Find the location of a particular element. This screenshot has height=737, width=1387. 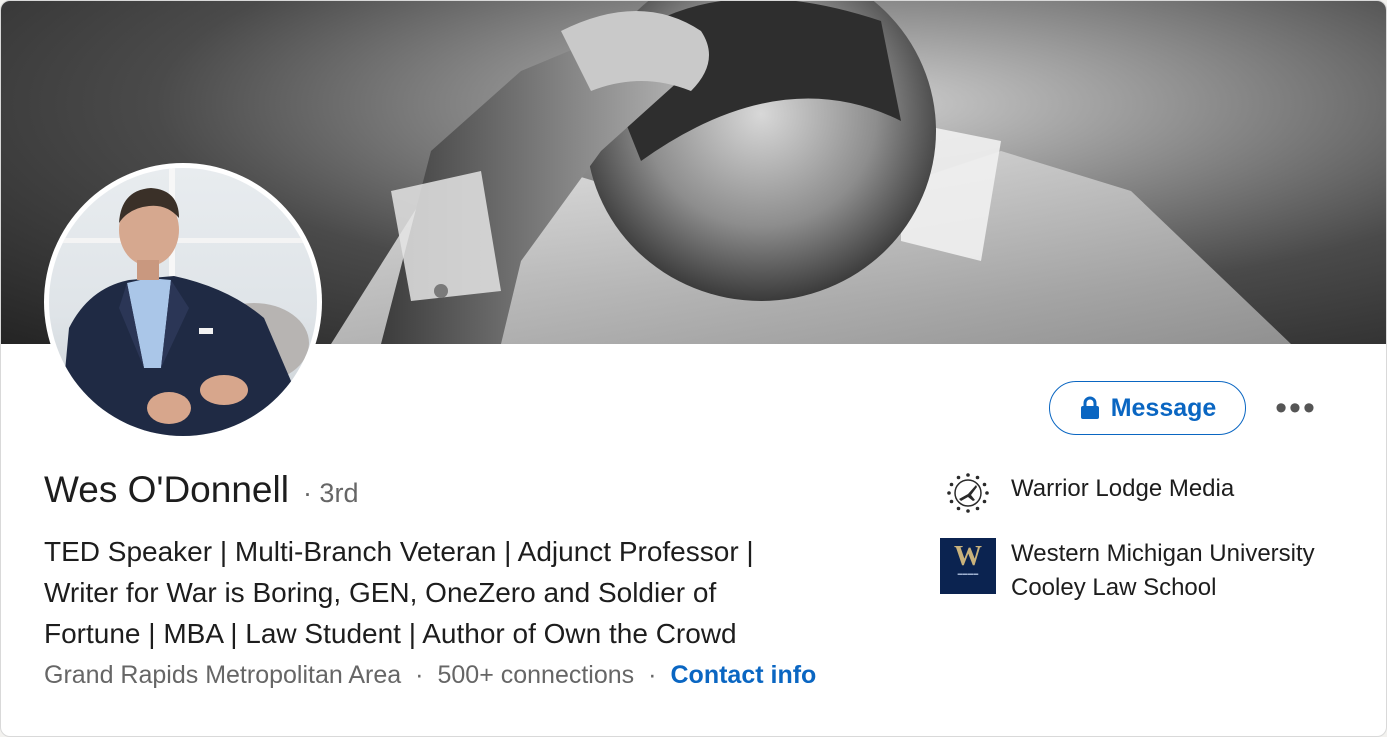

contact-info-link: Contact info is located at coordinates (744, 675).